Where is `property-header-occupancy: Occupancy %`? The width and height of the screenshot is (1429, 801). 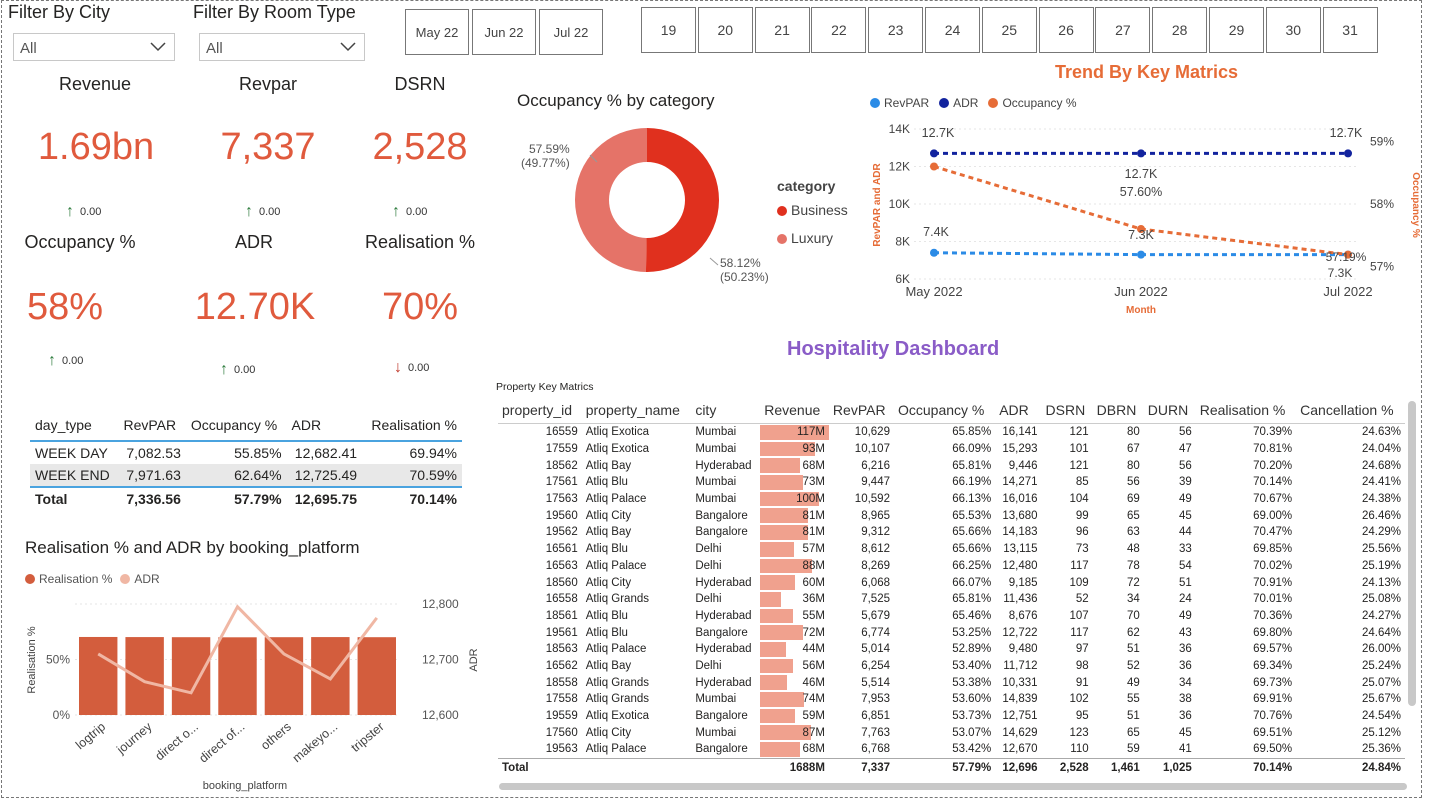 property-header-occupancy: Occupancy % is located at coordinates (944, 410).